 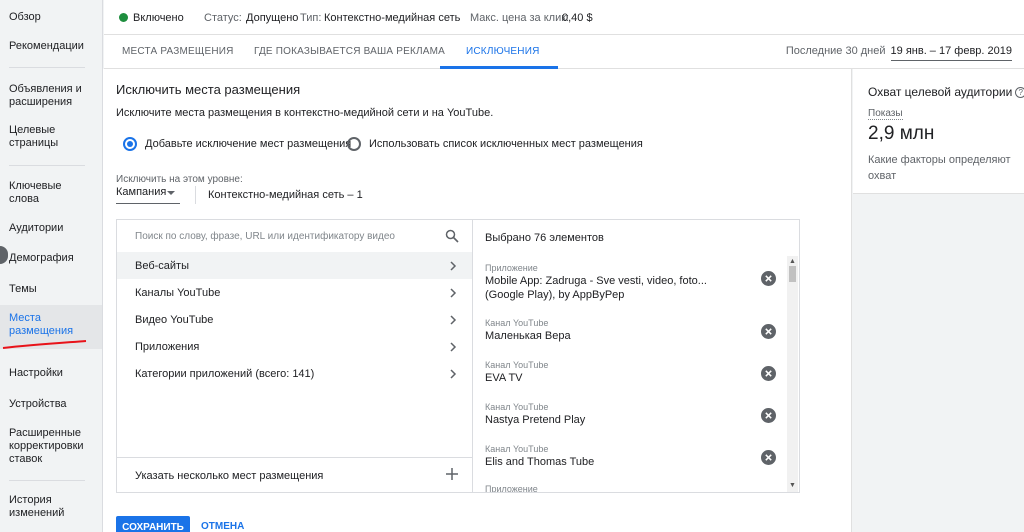 I want to click on category-youtube-channels: Каналы YouTube, so click(x=294, y=292).